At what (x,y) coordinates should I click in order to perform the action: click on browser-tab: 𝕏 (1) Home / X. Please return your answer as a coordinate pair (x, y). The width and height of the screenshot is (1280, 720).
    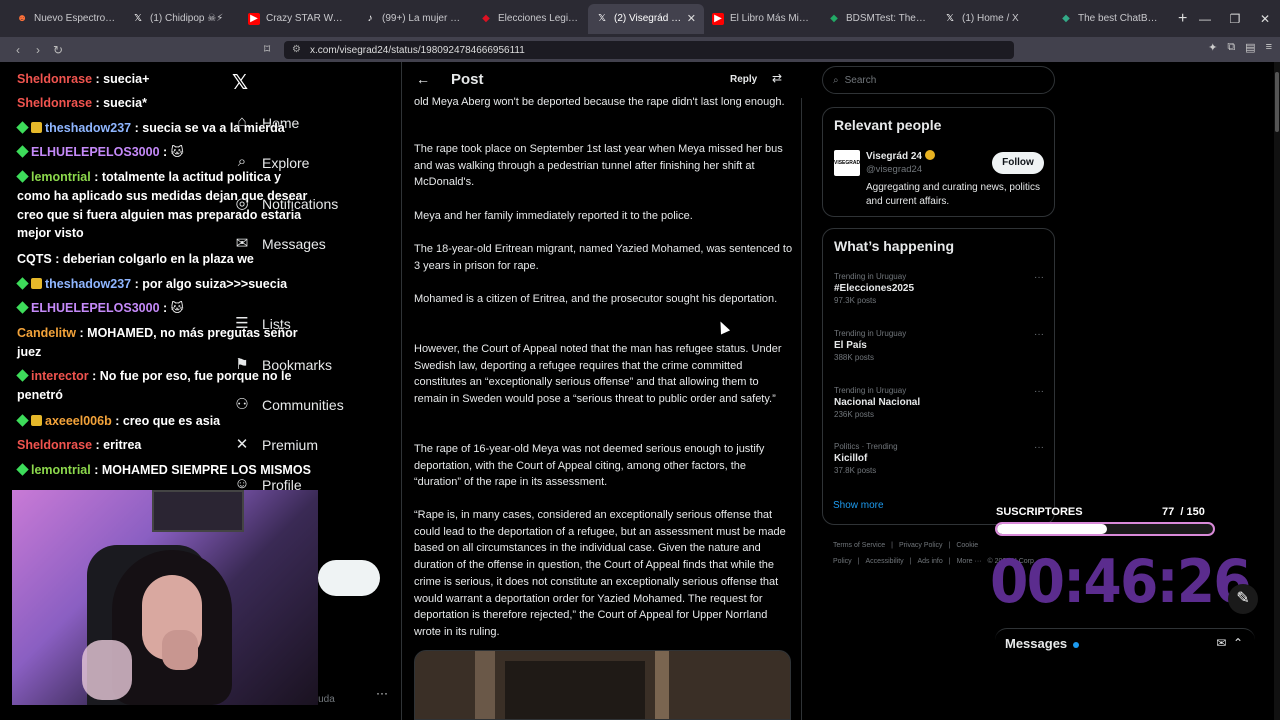
    Looking at the image, I should click on (994, 19).